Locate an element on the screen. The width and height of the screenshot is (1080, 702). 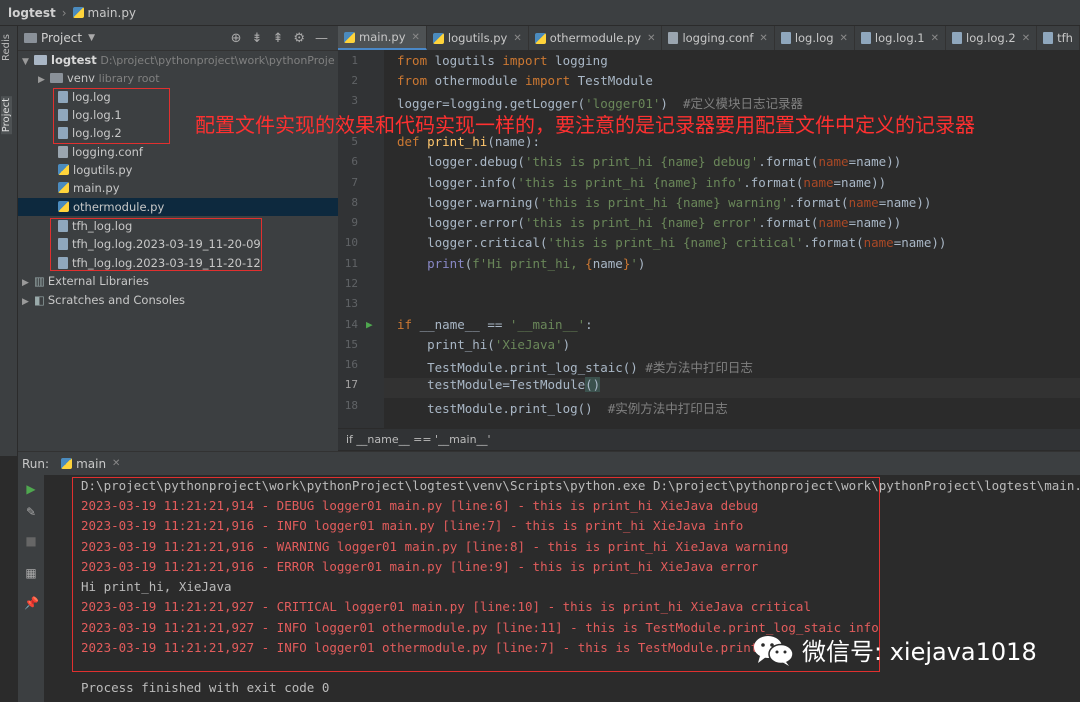
tab-tfh: tfh is located at coordinates (1058, 38).